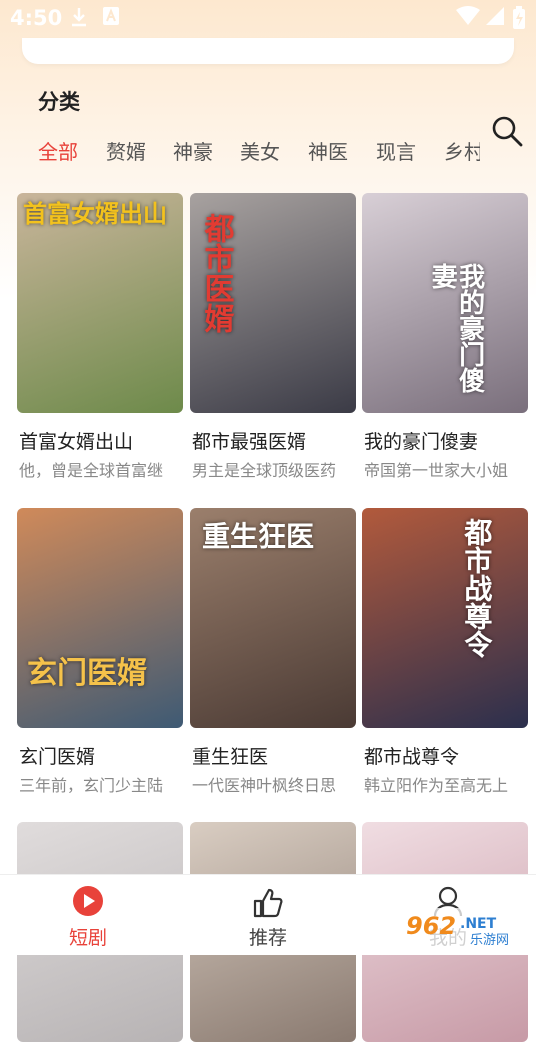  What do you see at coordinates (58, 150) in the screenshot?
I see `tab-all: 全部` at bounding box center [58, 150].